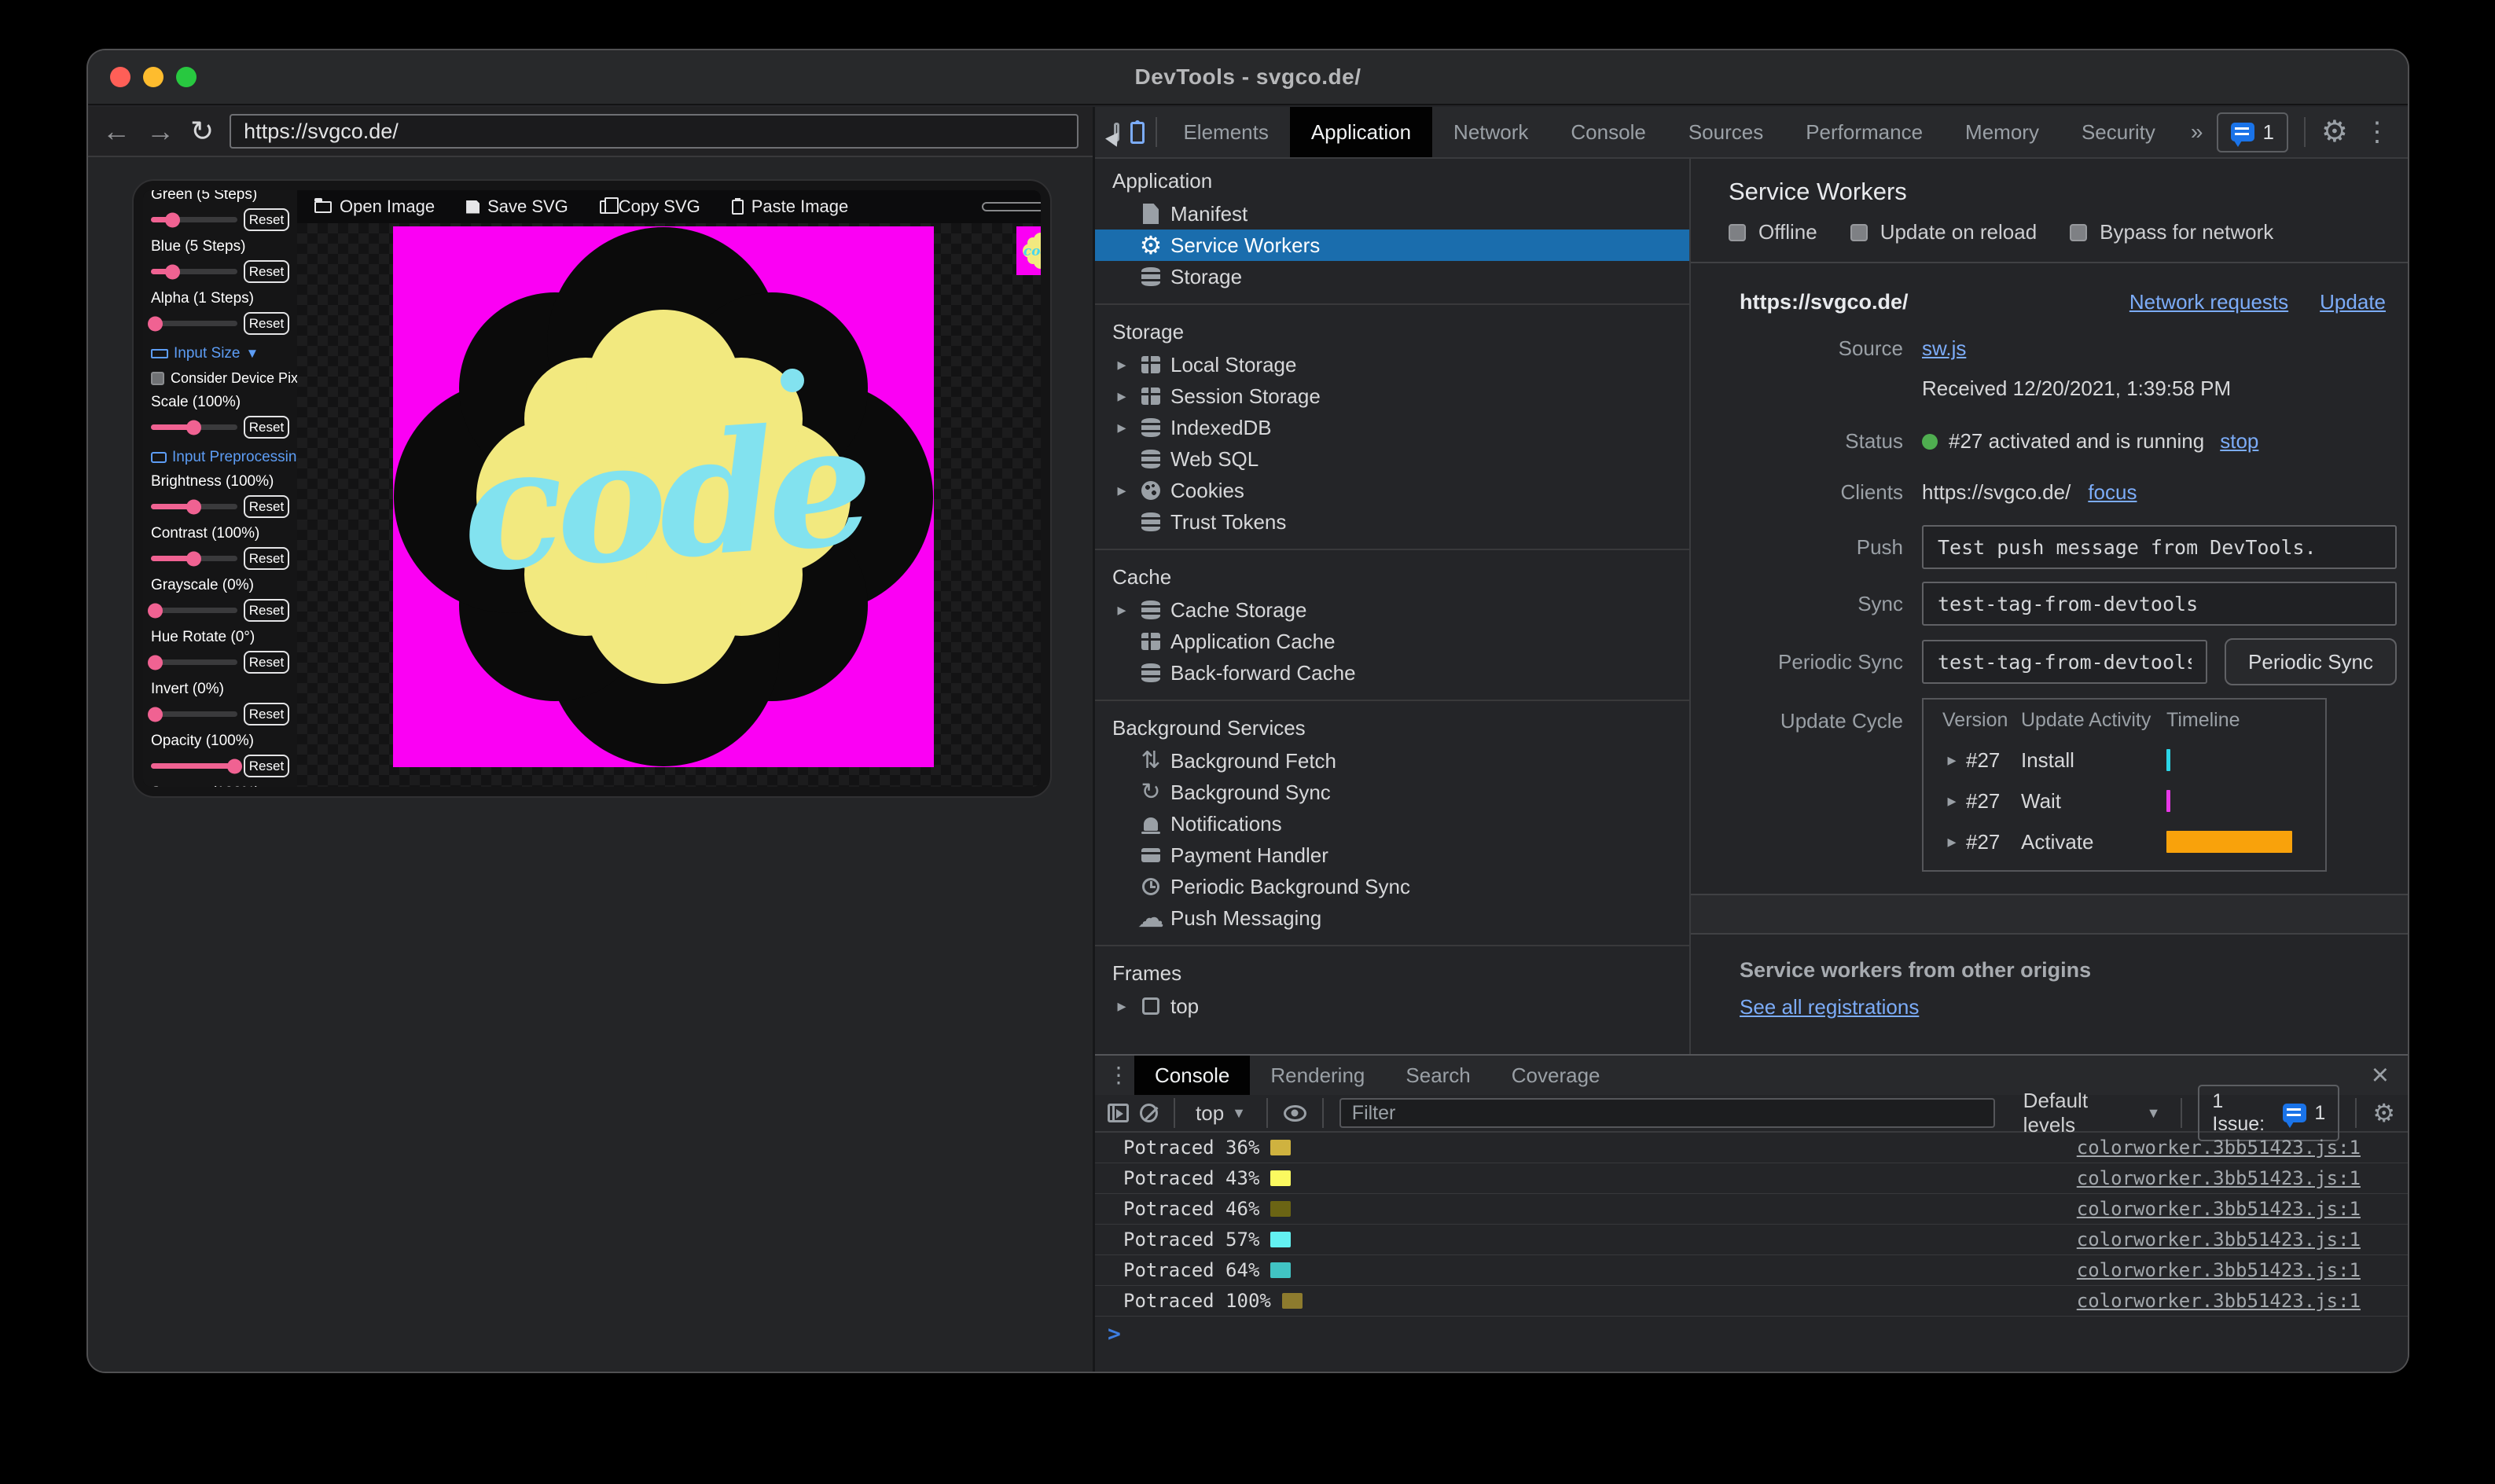 The width and height of the screenshot is (2495, 1484). What do you see at coordinates (1118, 1075) in the screenshot?
I see `drawer-menu-icon: ⋮` at bounding box center [1118, 1075].